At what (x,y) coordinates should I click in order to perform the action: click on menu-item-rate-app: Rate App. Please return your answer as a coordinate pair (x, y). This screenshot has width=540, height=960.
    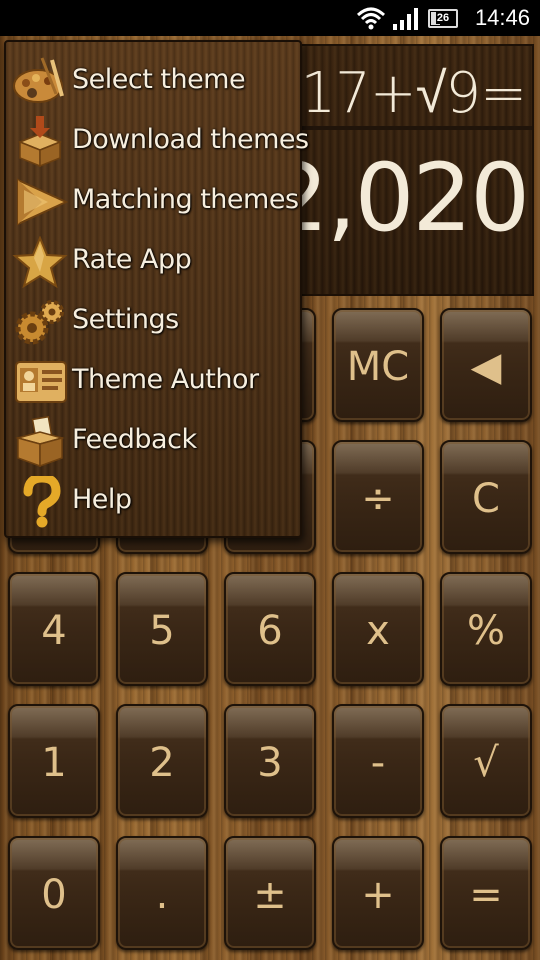
    Looking at the image, I should click on (154, 262).